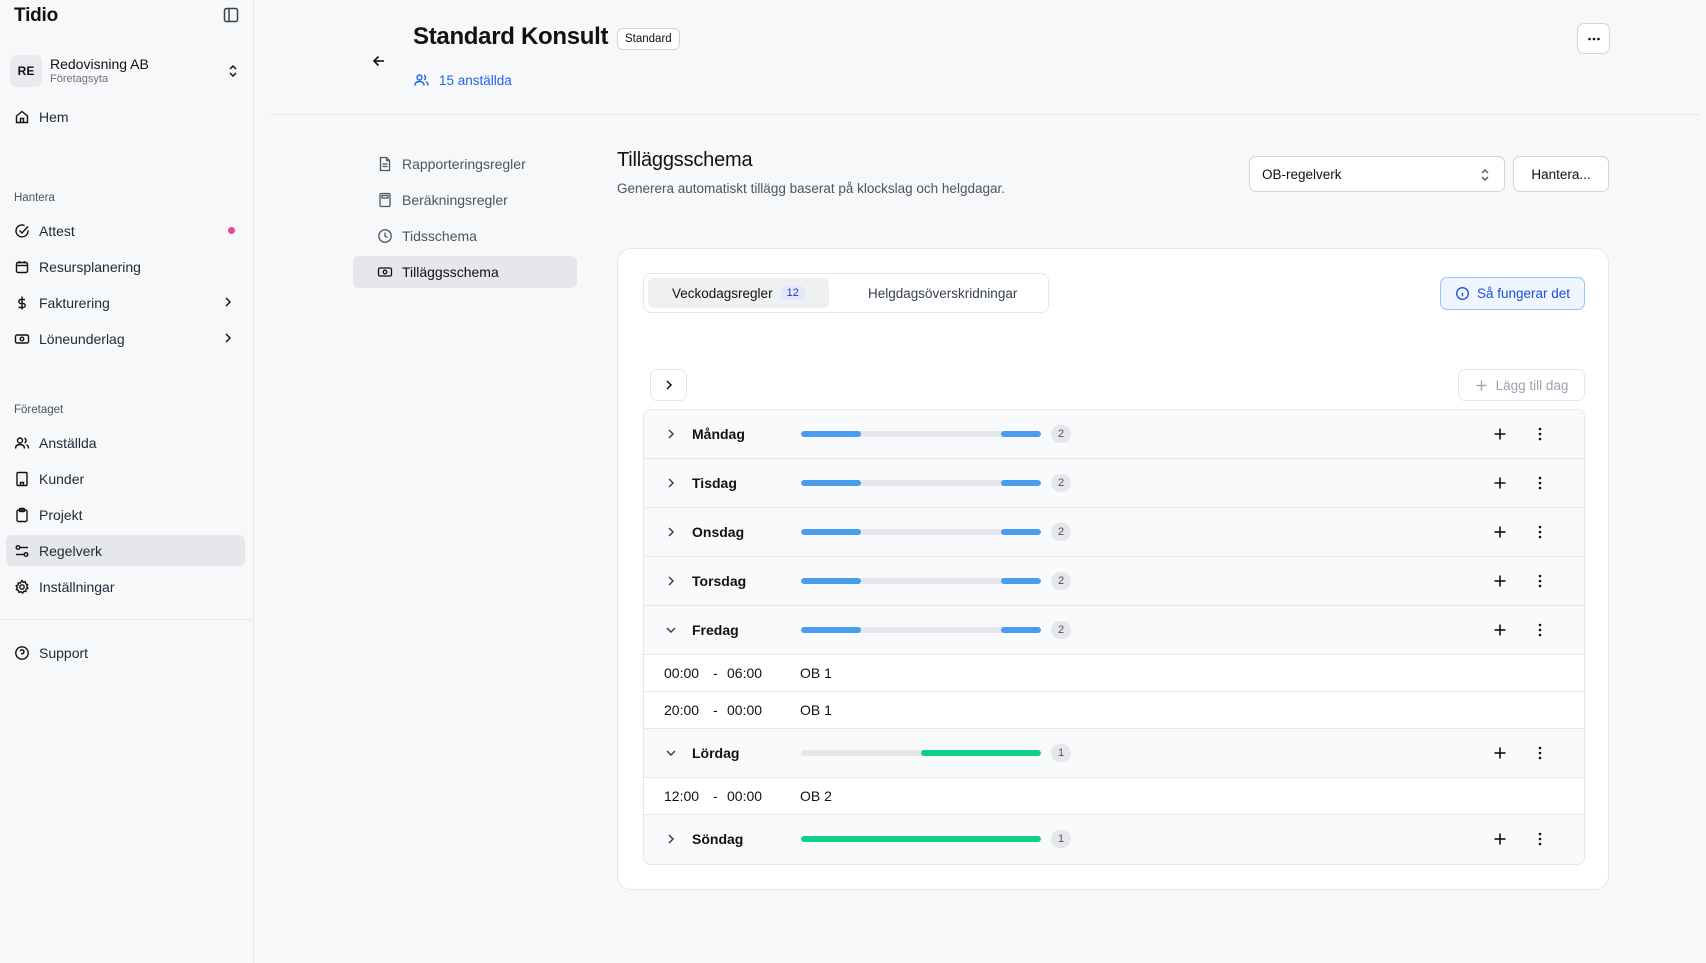 The width and height of the screenshot is (1706, 963). I want to click on sidebar-divider, so click(126, 619).